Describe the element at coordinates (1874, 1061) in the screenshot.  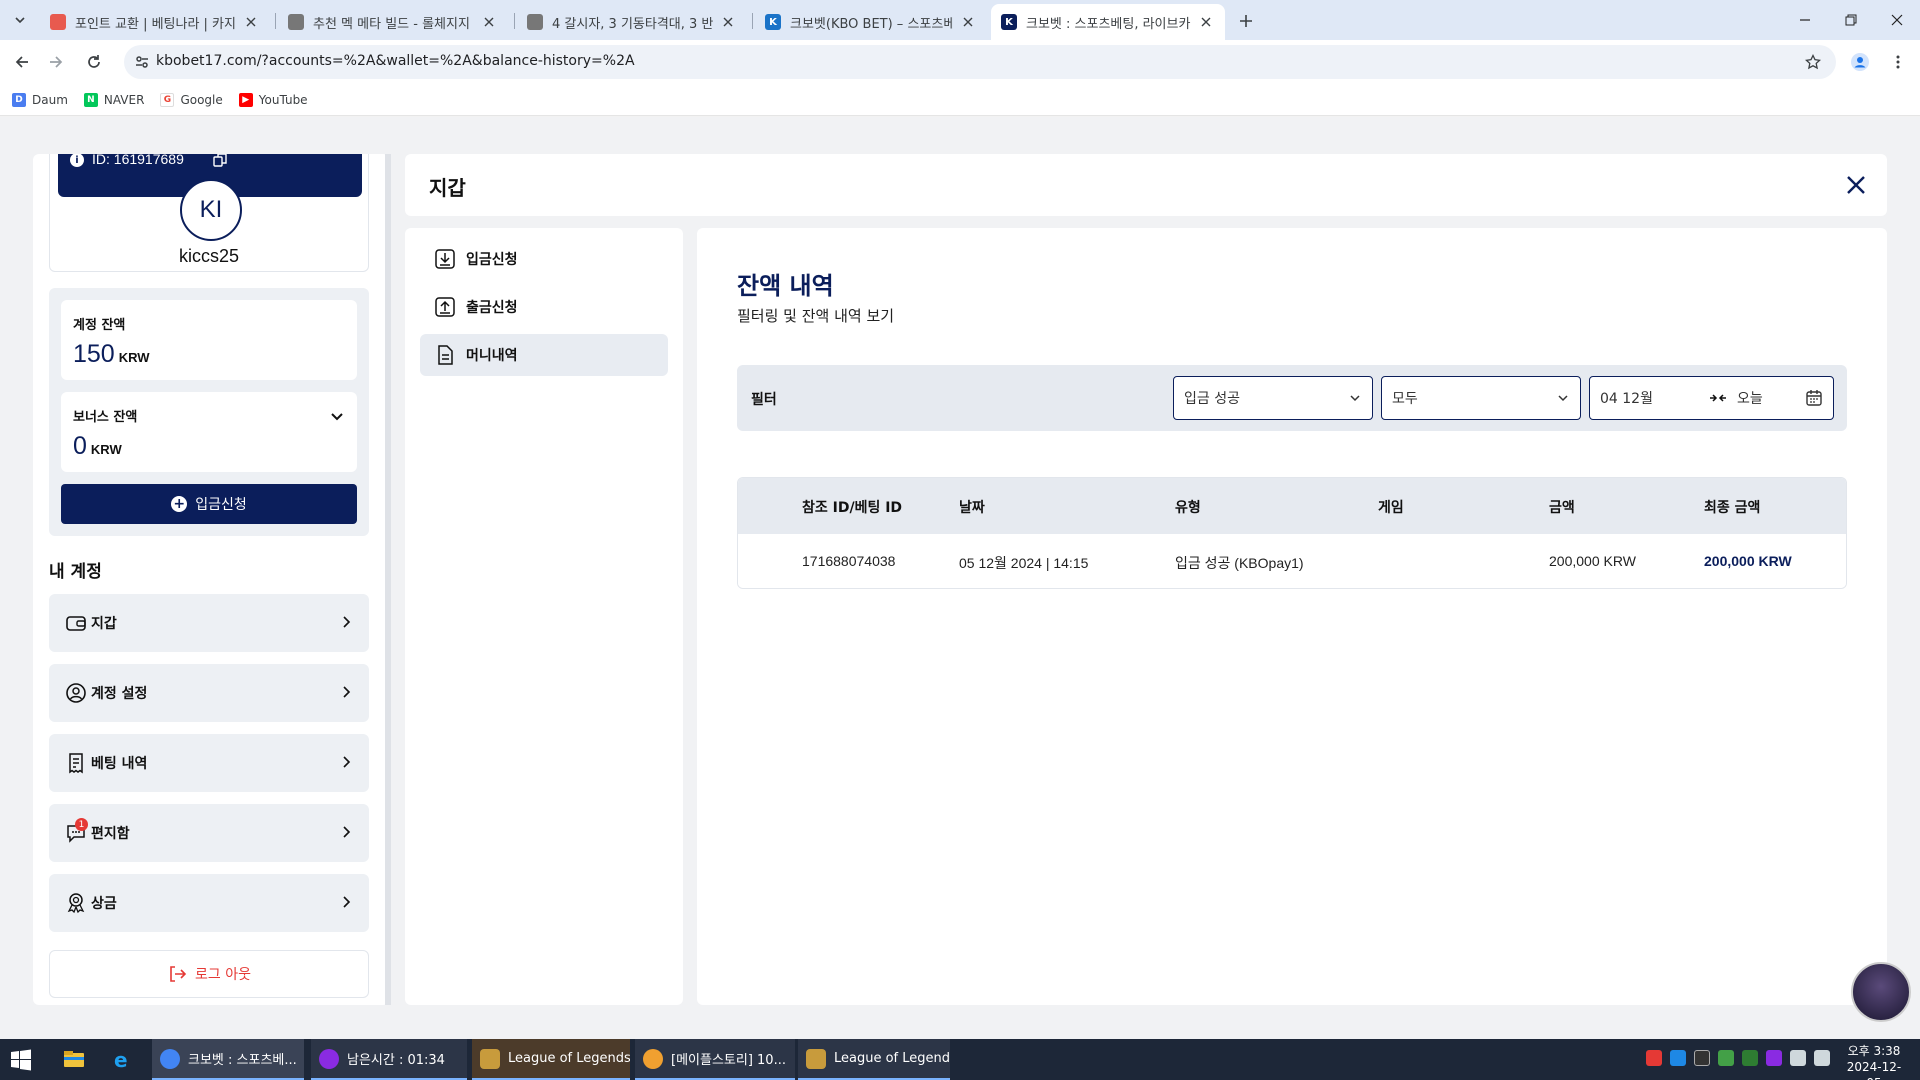
I see `taskbar-clock: 오후 3:38 2024-12-05` at that location.